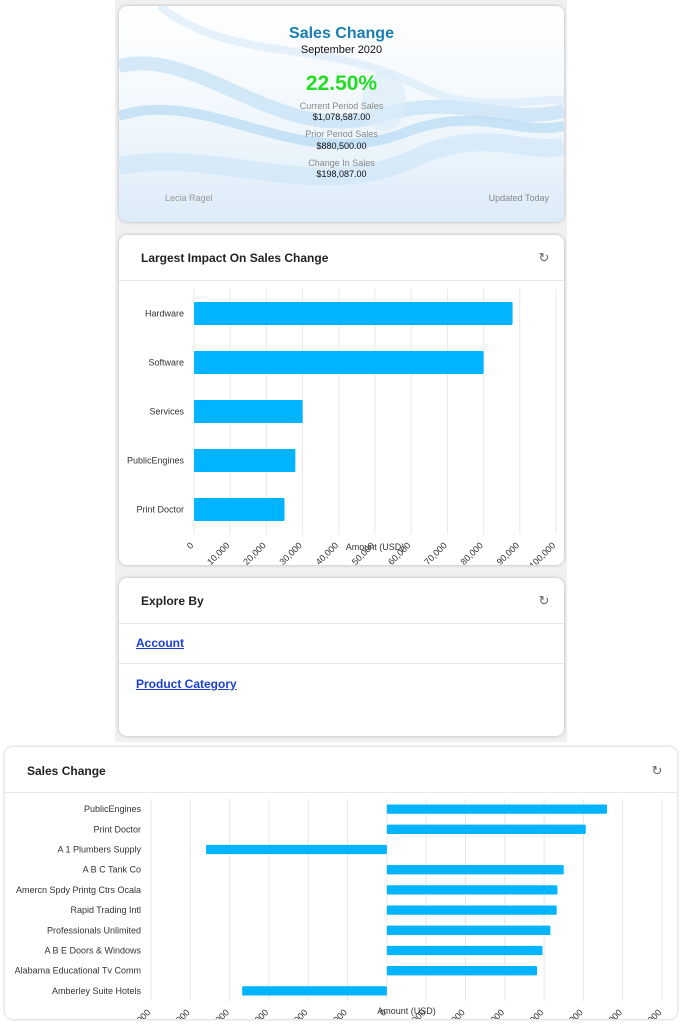  What do you see at coordinates (105, 910) in the screenshot?
I see `category-label: Rapid Trading Intl` at bounding box center [105, 910].